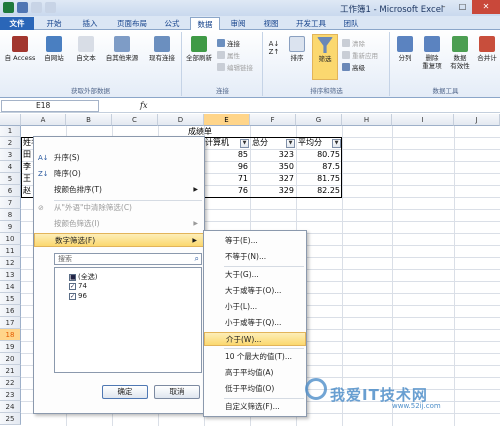 This screenshot has height=426, width=500. Describe the element at coordinates (227, 191) in the screenshot. I see `computer-cell: 76` at that location.